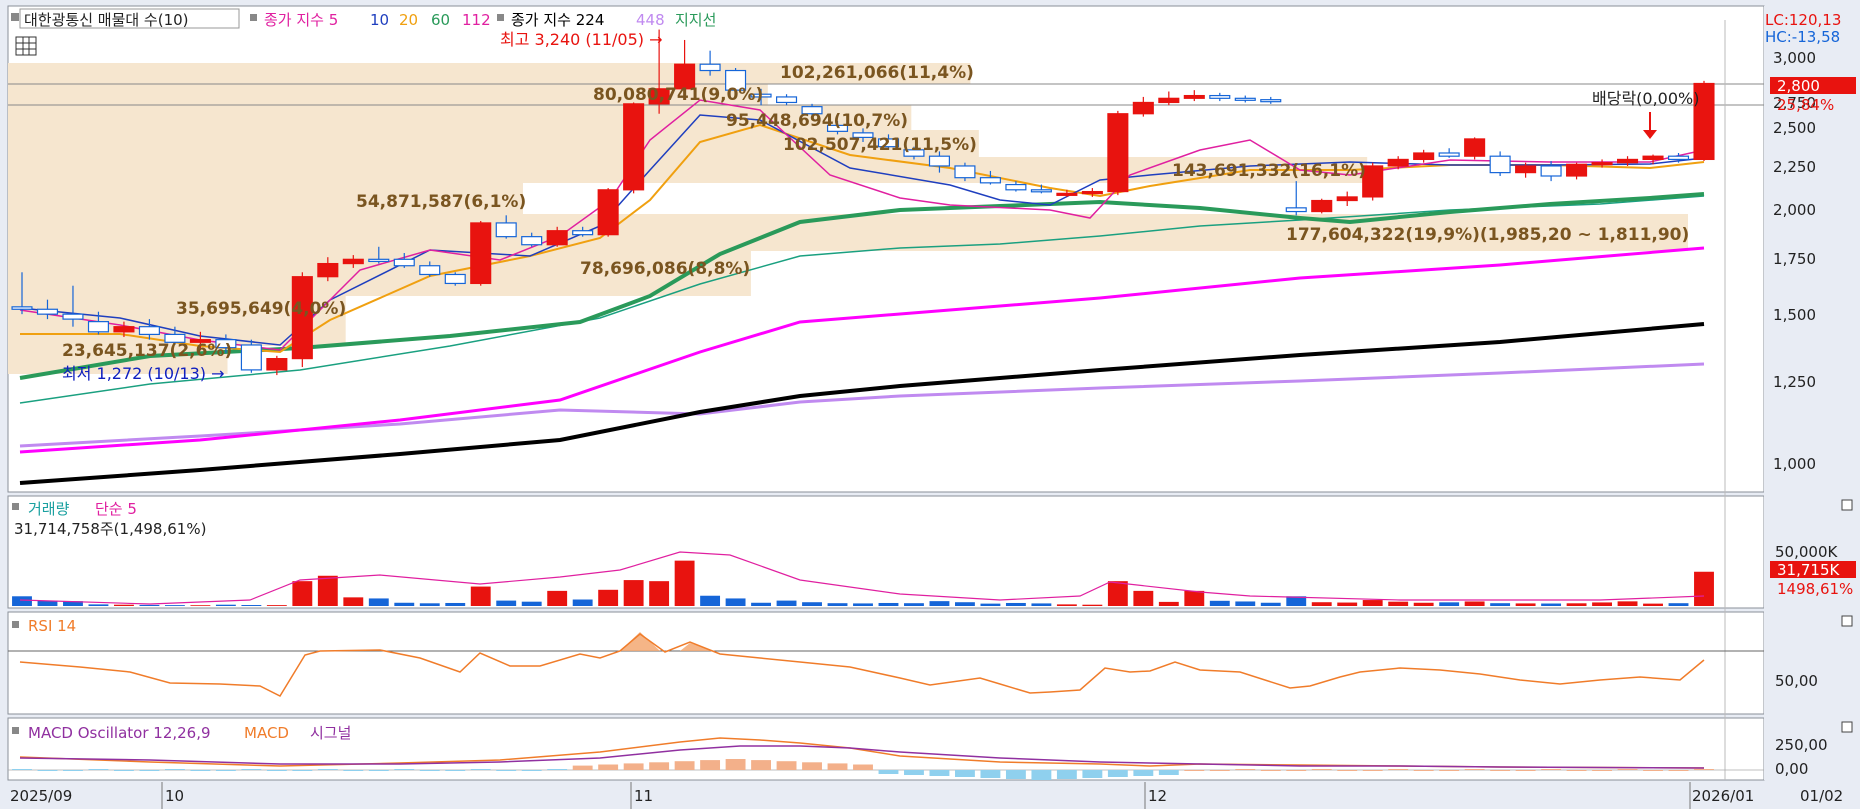 This screenshot has width=1860, height=809. Describe the element at coordinates (119, 733) in the screenshot. I see `legend-macd-osc: MACD Oscillator 12,26,9` at that location.